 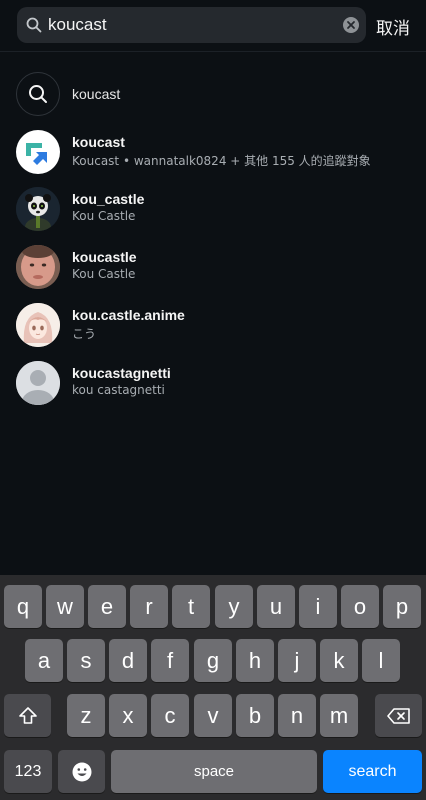 What do you see at coordinates (213, 216) in the screenshot?
I see `account-result-kou-castle: kou_castle Kou Castle` at bounding box center [213, 216].